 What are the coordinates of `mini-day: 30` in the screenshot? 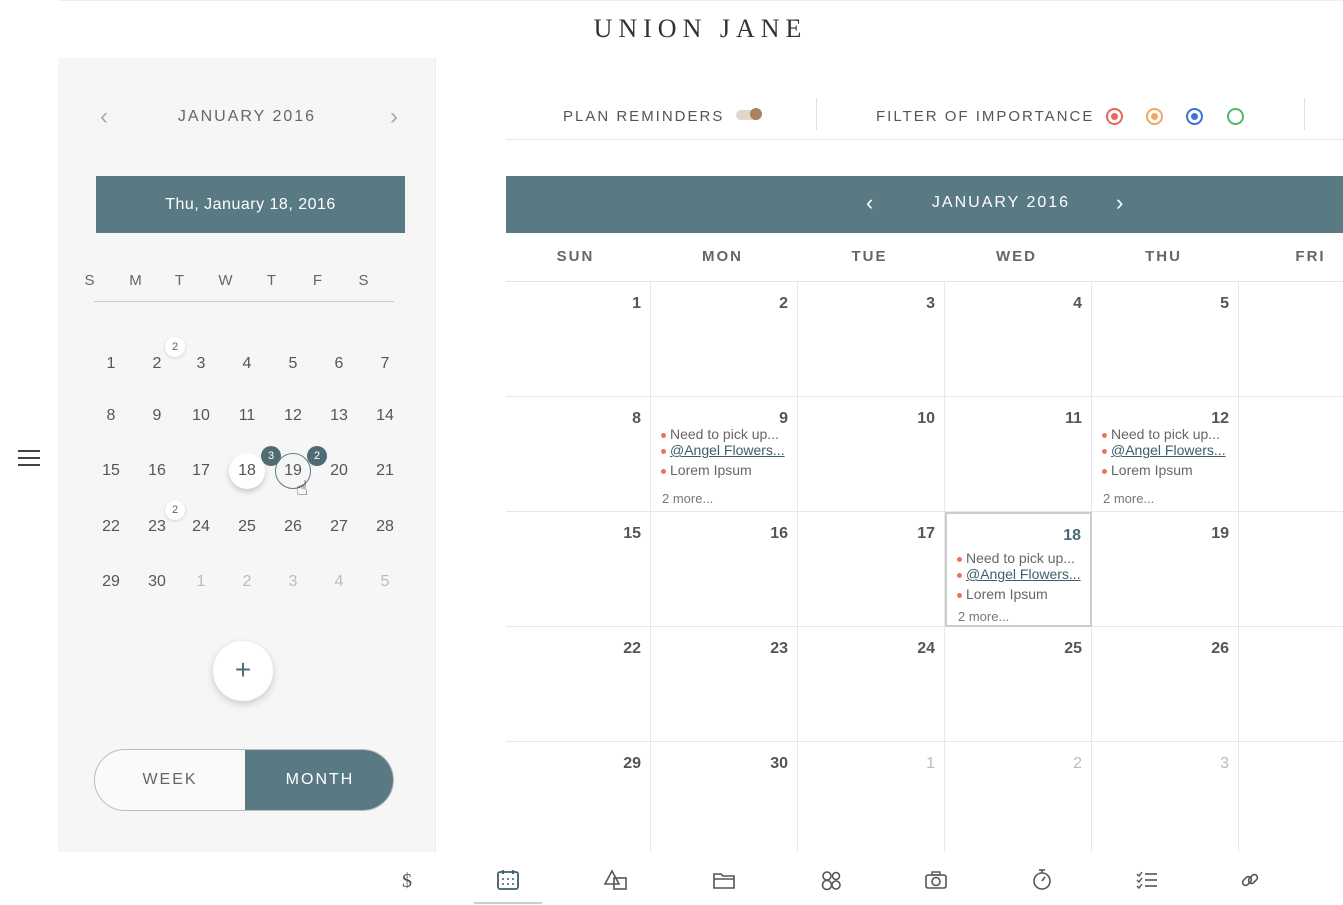 It's located at (157, 582).